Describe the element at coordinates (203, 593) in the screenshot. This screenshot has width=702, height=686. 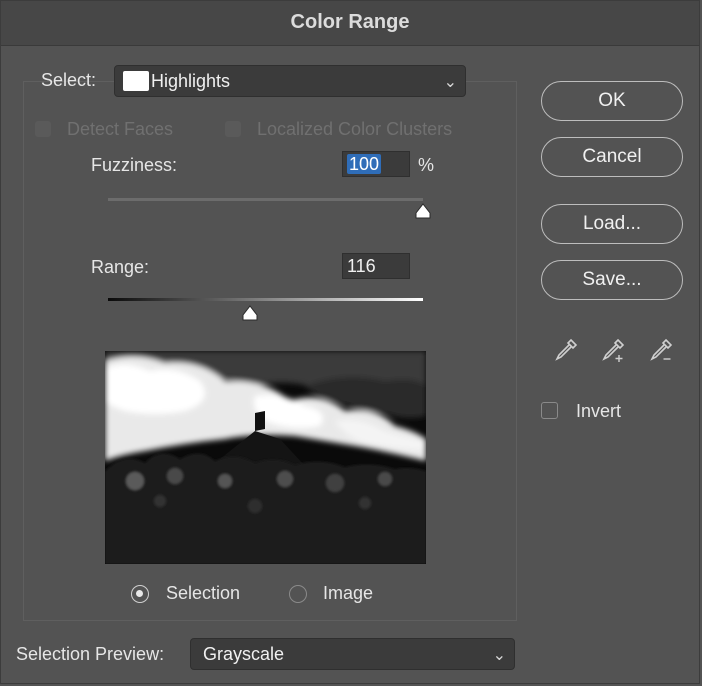
I see `selection-radio-label: Selection` at that location.